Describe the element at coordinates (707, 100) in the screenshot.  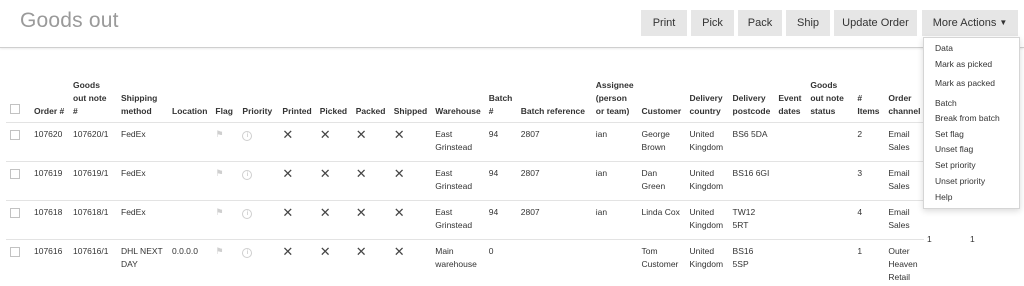
I see `col-country: Delivery country` at that location.